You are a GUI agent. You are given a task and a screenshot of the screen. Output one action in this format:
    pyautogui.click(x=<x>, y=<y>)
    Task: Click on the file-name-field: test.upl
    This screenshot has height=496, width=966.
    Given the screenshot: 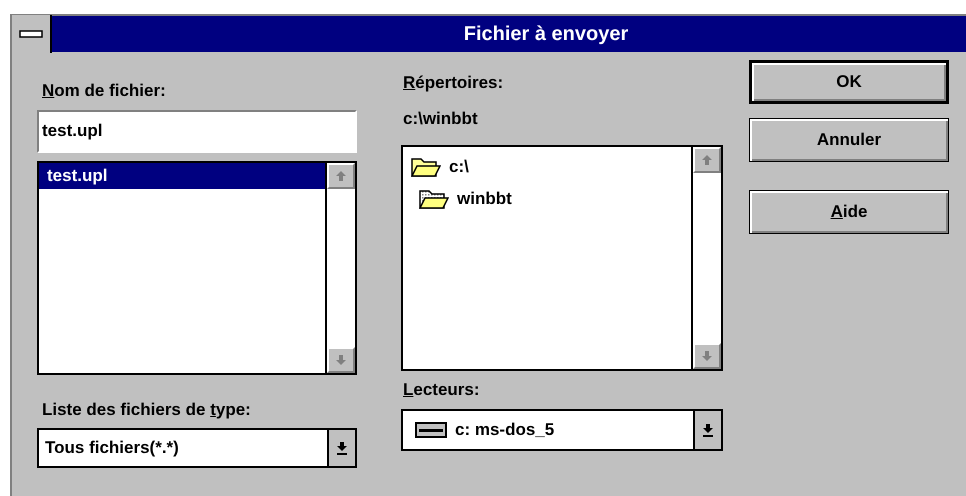 What is the action you would take?
    pyautogui.click(x=197, y=131)
    